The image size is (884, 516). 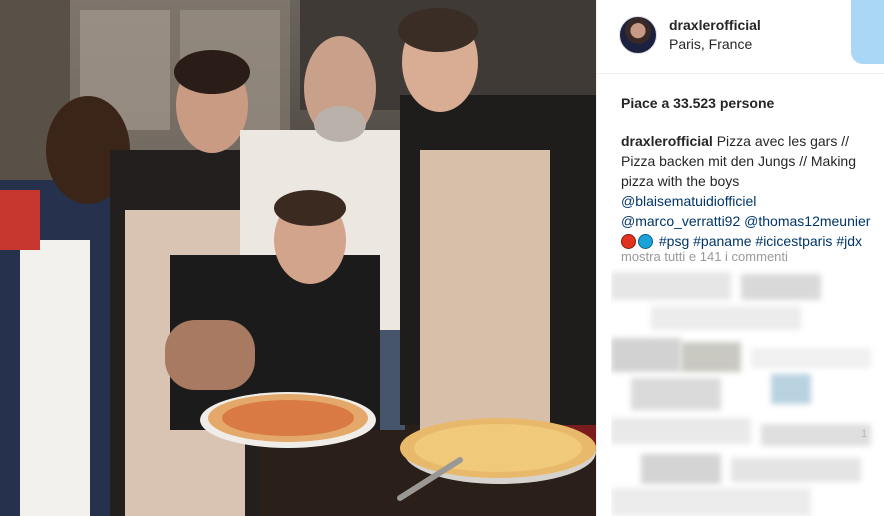 I want to click on blue-circle-emoji, so click(x=645, y=241).